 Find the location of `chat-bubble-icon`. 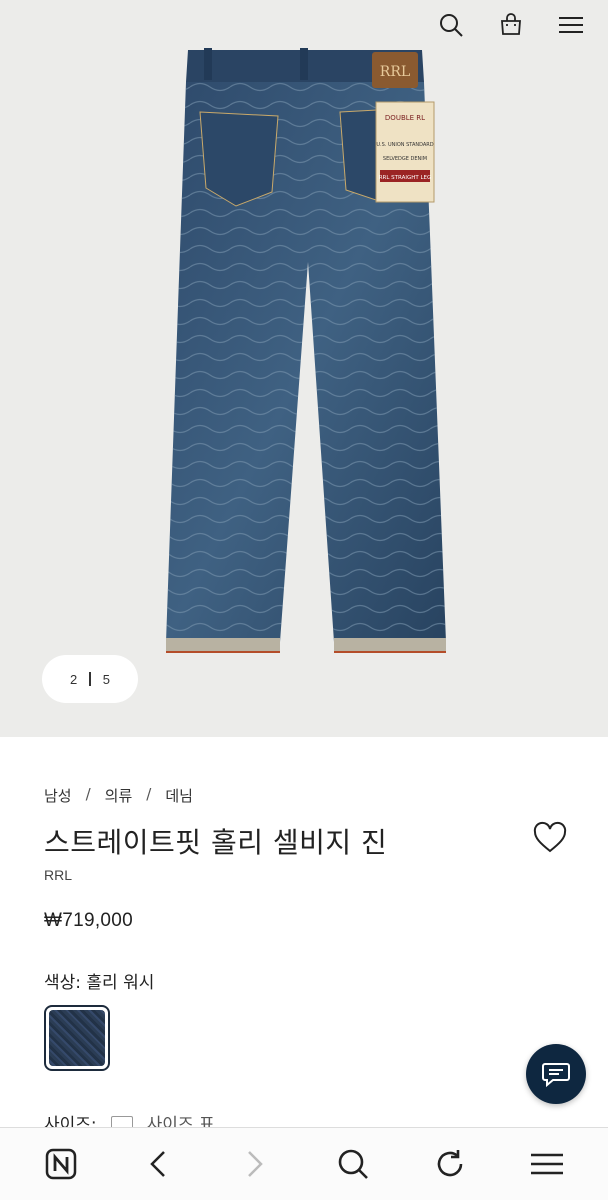

chat-bubble-icon is located at coordinates (556, 1075).